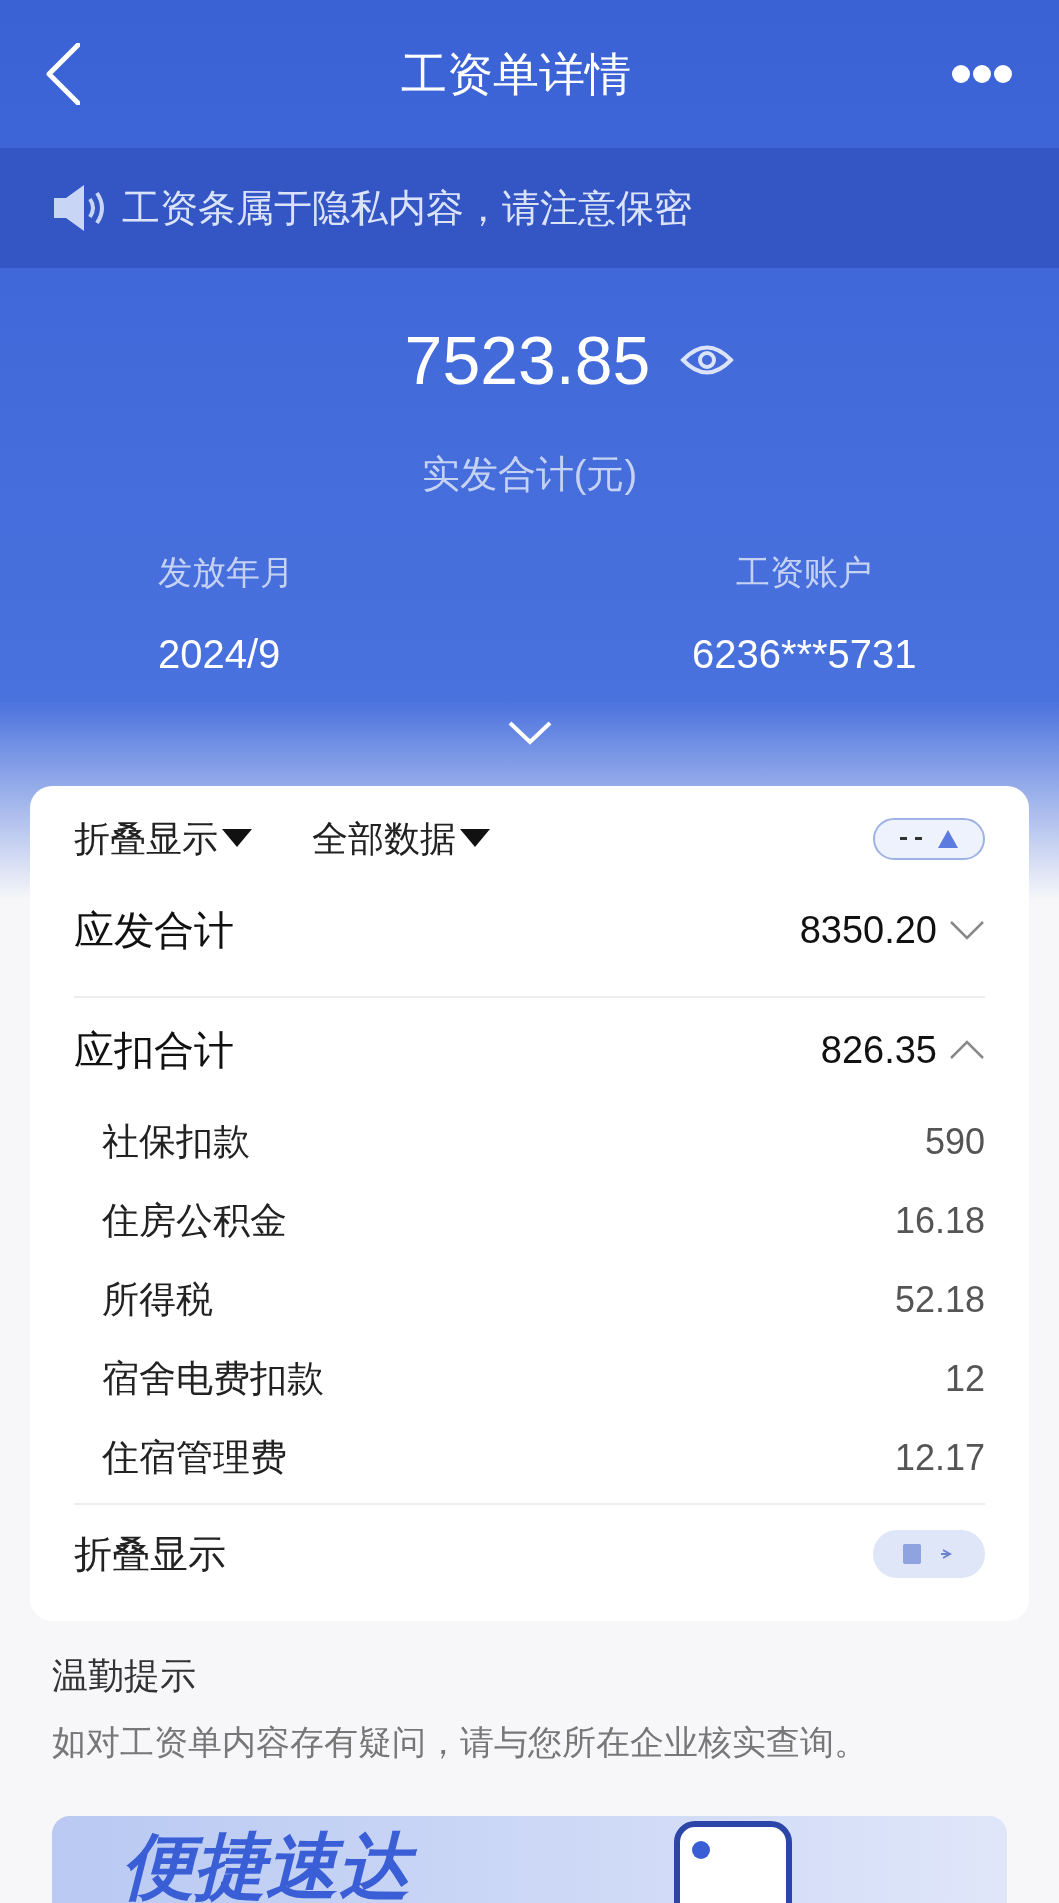  I want to click on info-label: 工资账户, so click(804, 572).